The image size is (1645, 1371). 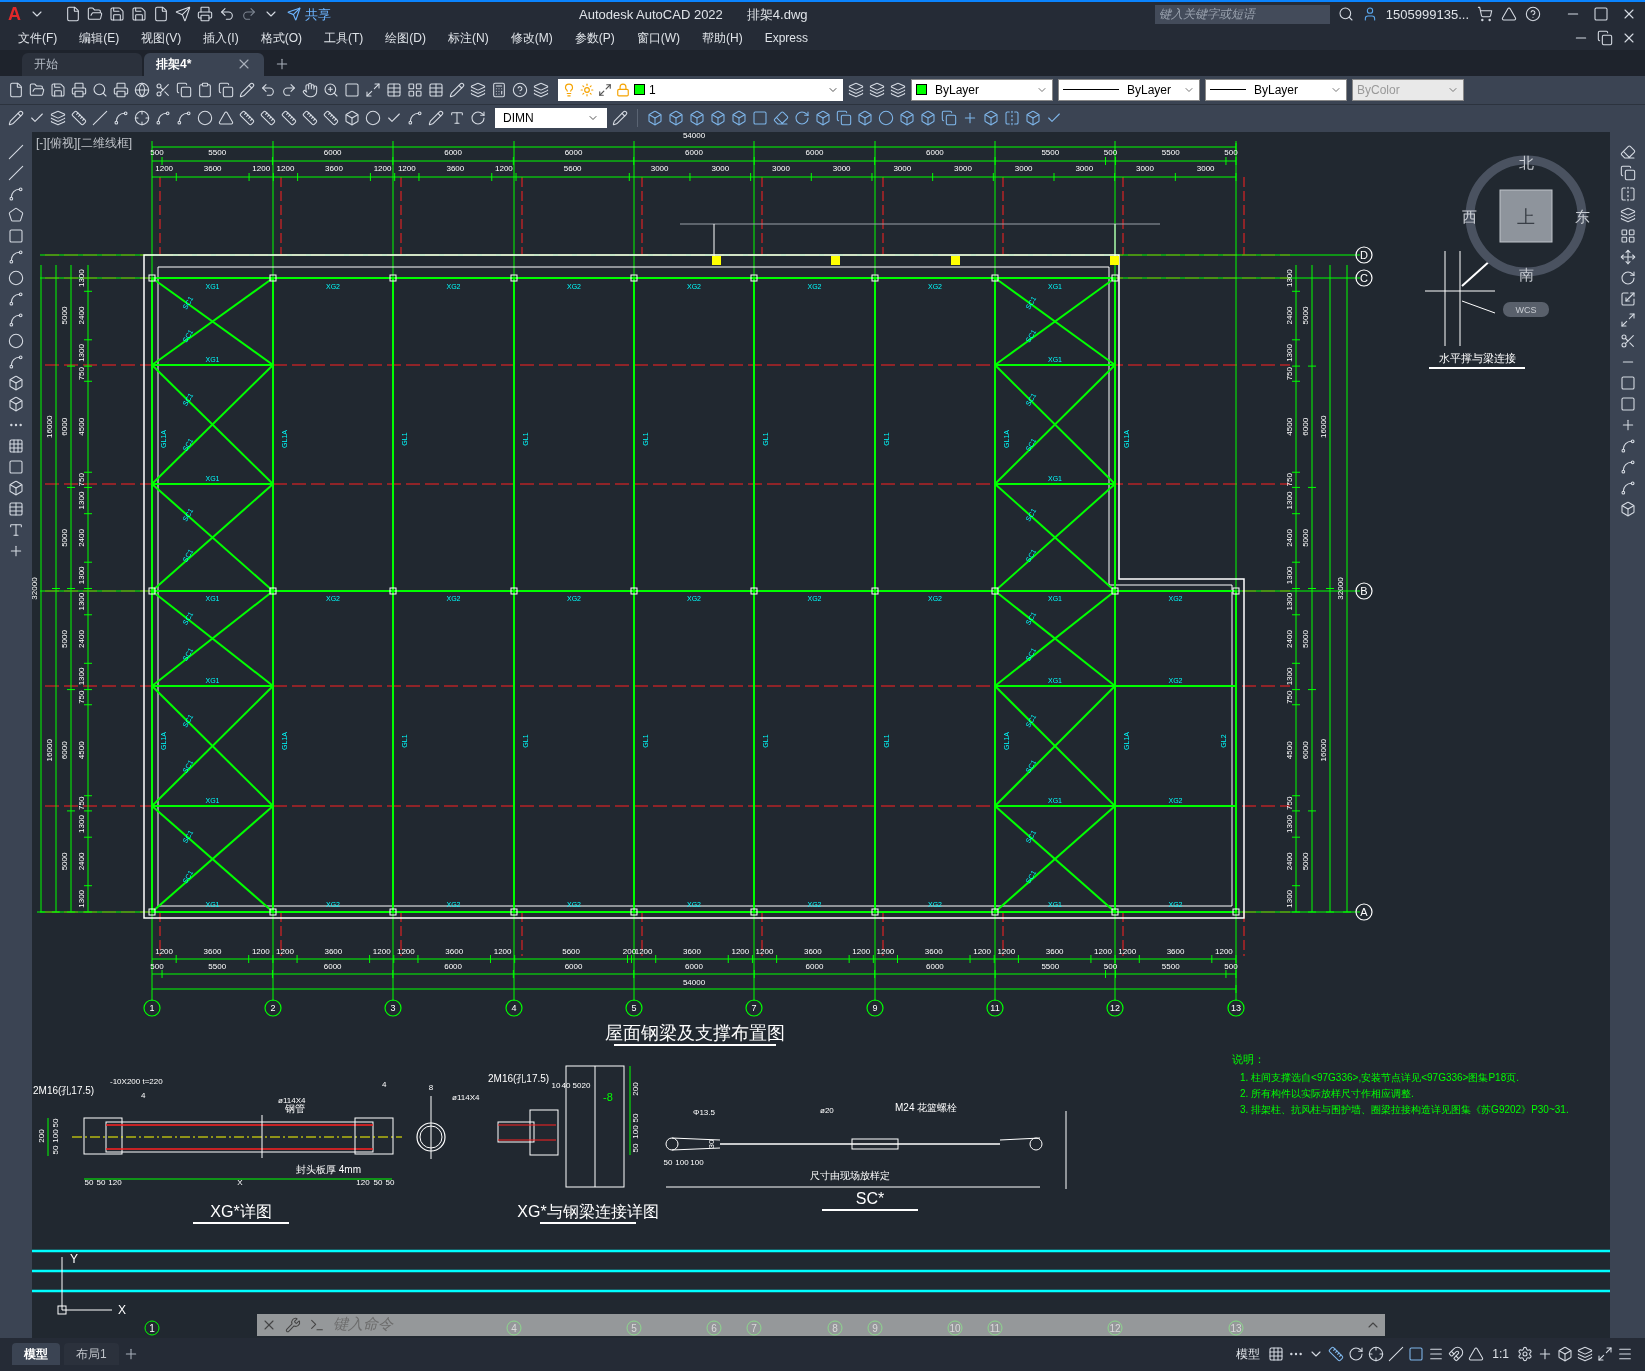 What do you see at coordinates (344, 38) in the screenshot?
I see `menu-item: 工具(T)` at bounding box center [344, 38].